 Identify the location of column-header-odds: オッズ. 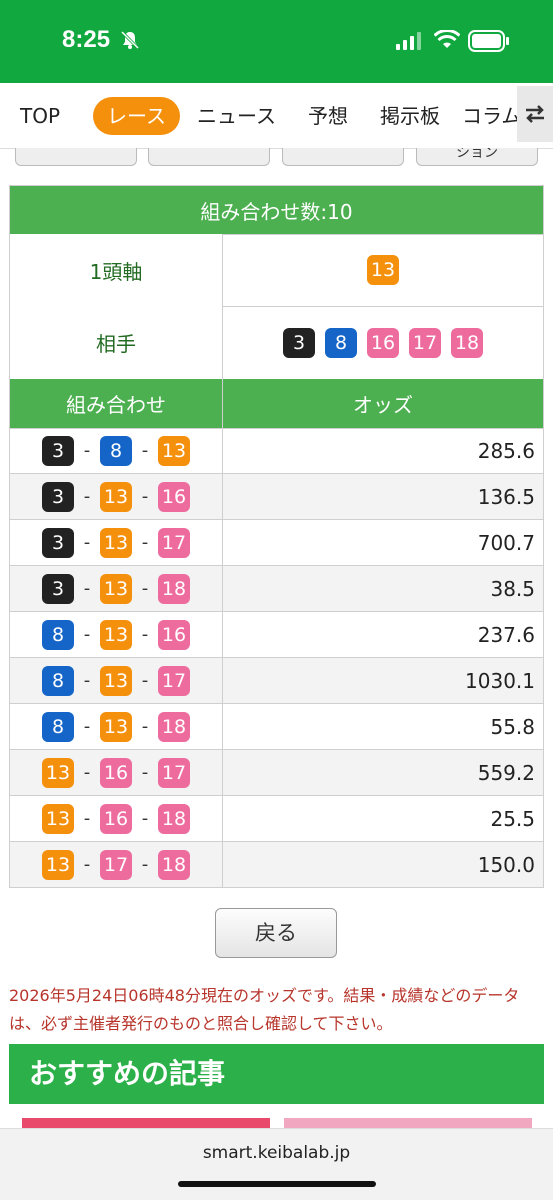
(383, 404).